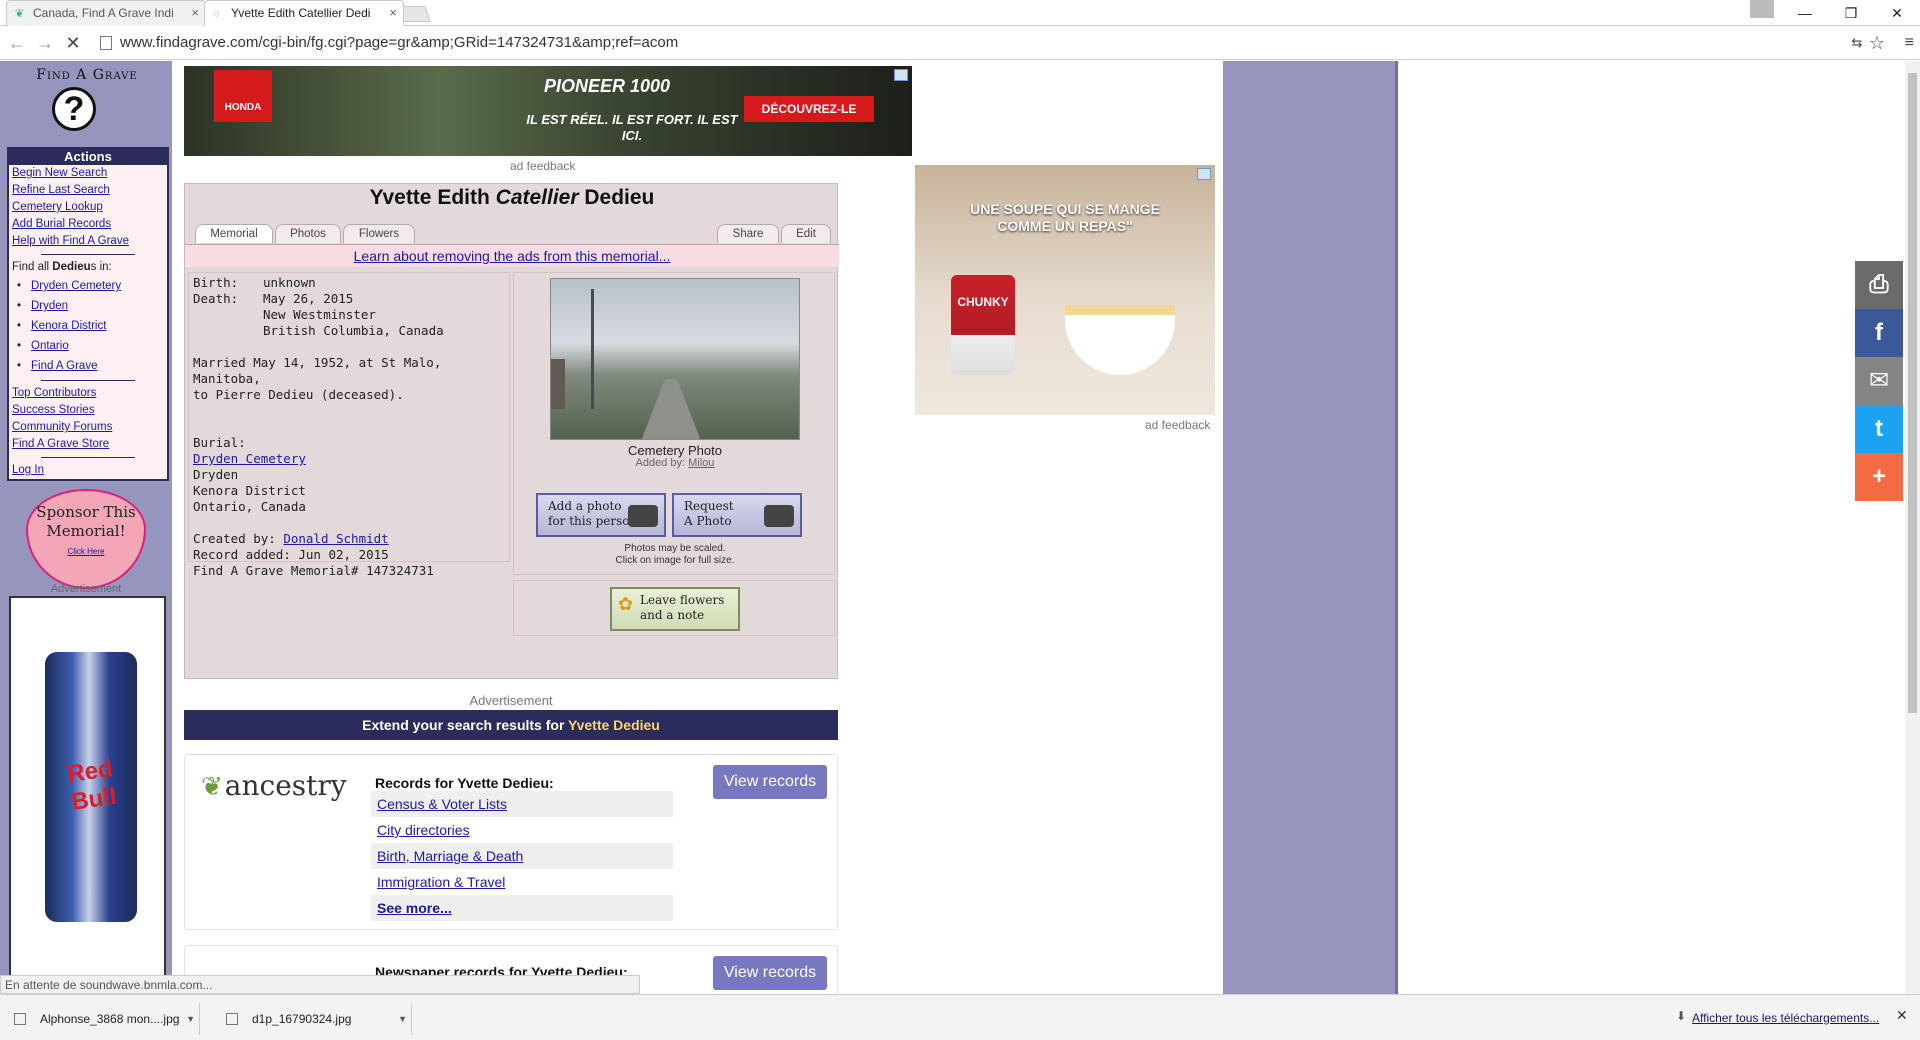 The image size is (1920, 1040). I want to click on burial-province: Ontario, Canada, so click(249, 506).